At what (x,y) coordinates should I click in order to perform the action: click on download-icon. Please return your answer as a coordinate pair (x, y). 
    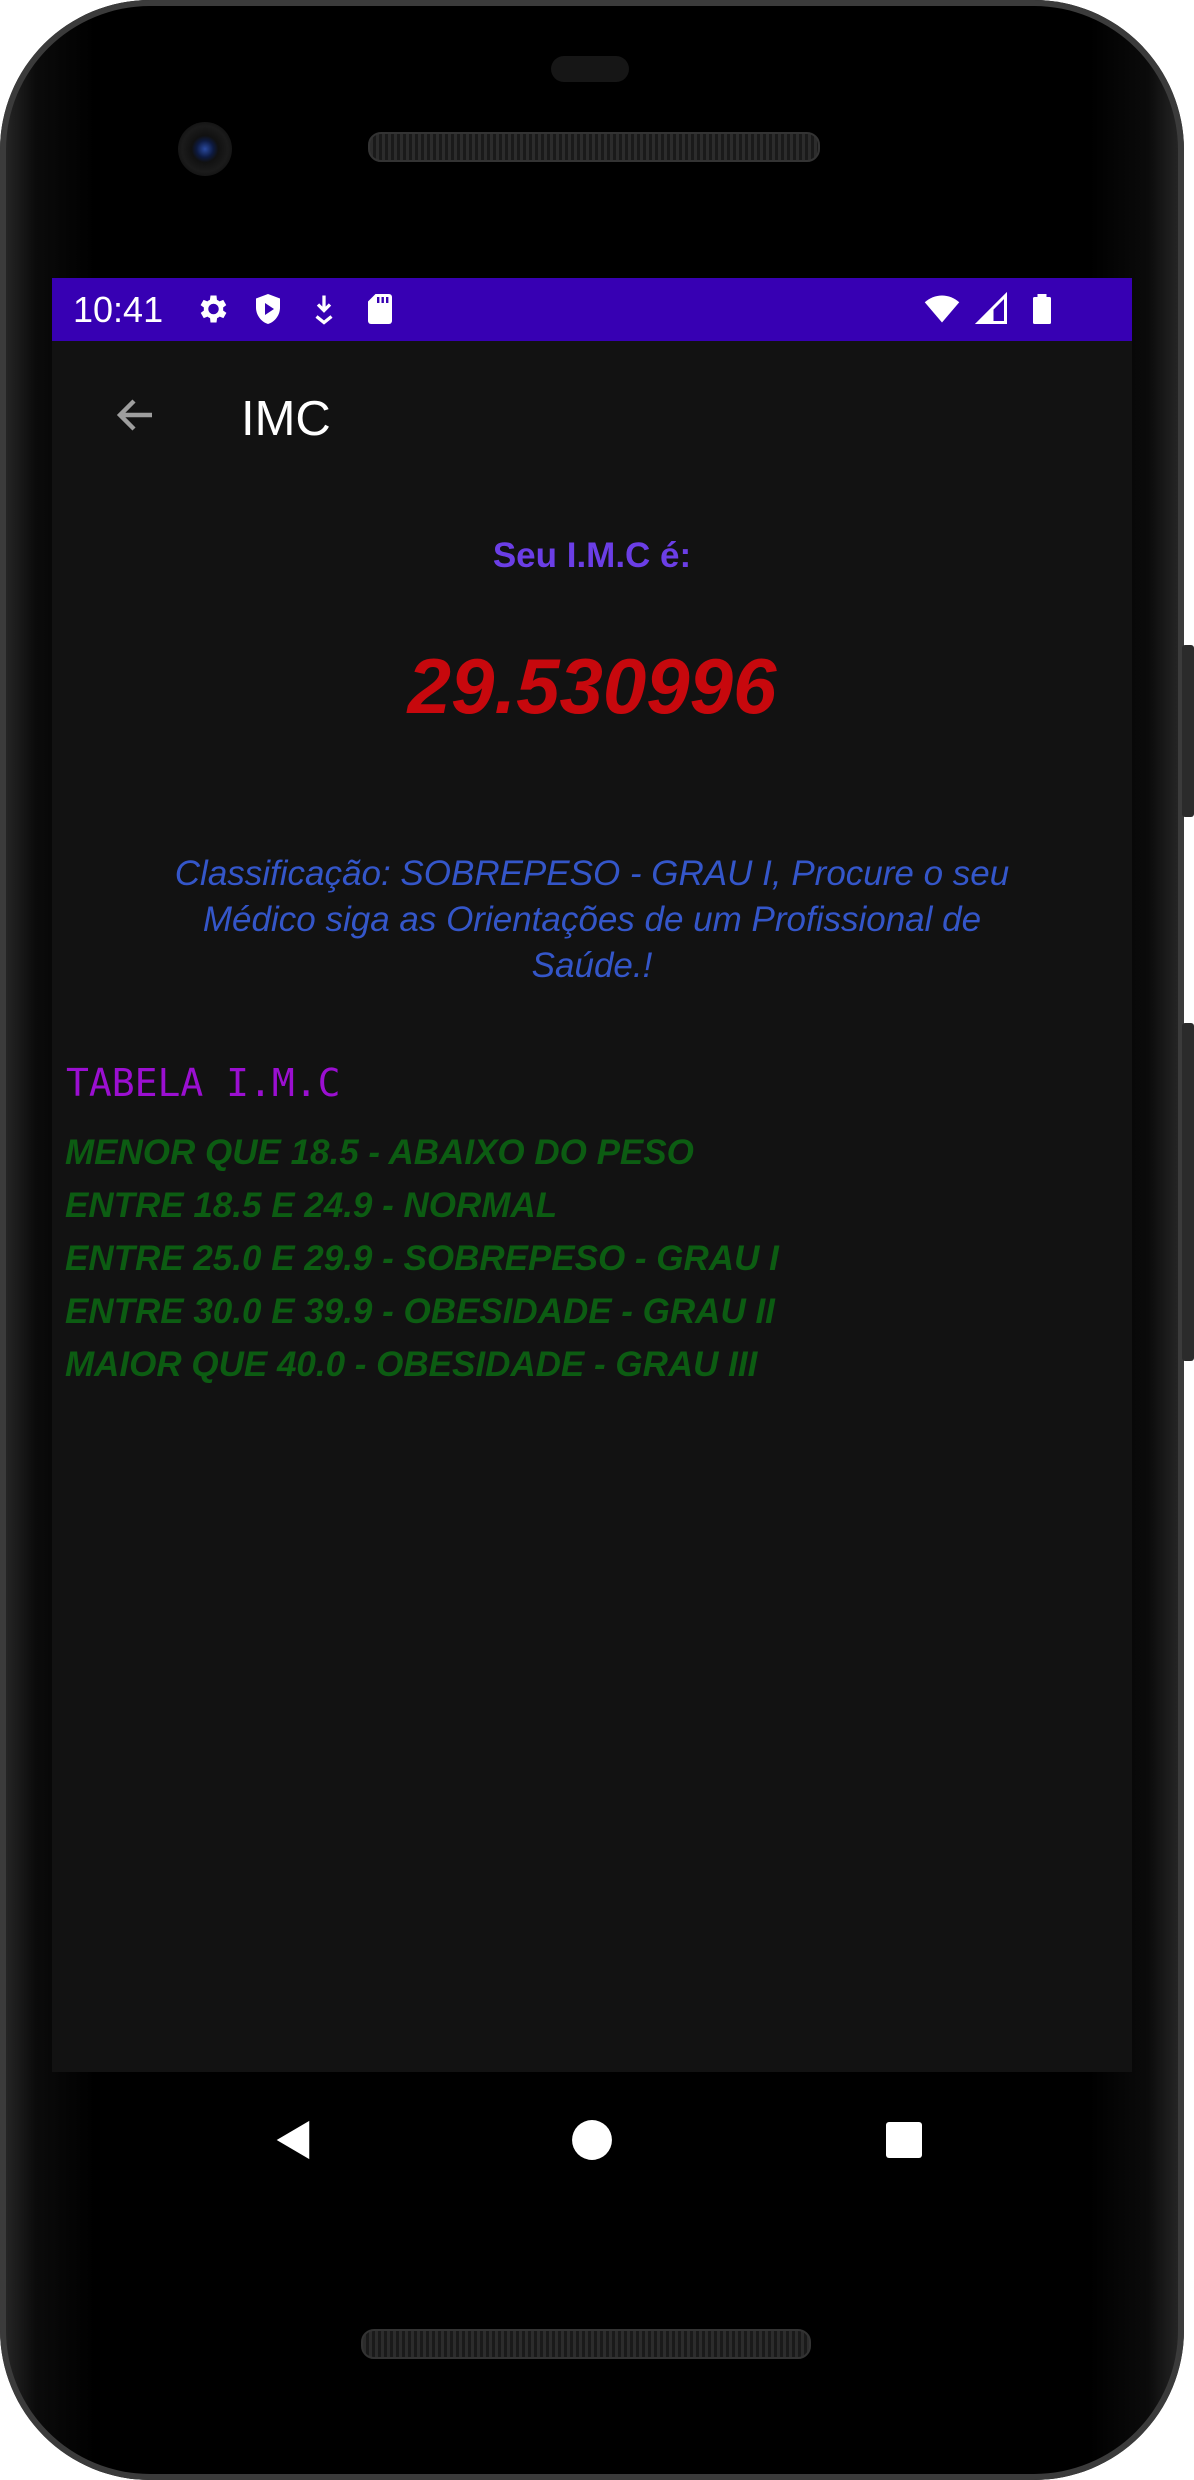
    Looking at the image, I should click on (324, 310).